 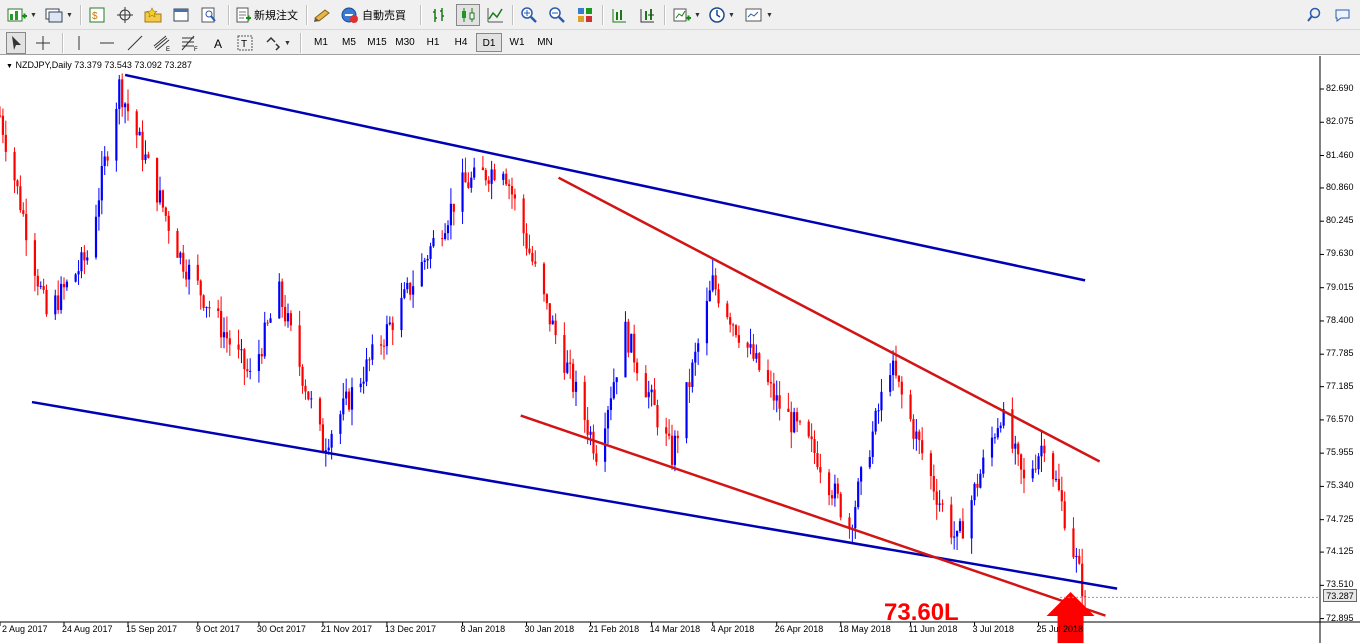 What do you see at coordinates (153, 15) in the screenshot?
I see `favorites-button` at bounding box center [153, 15].